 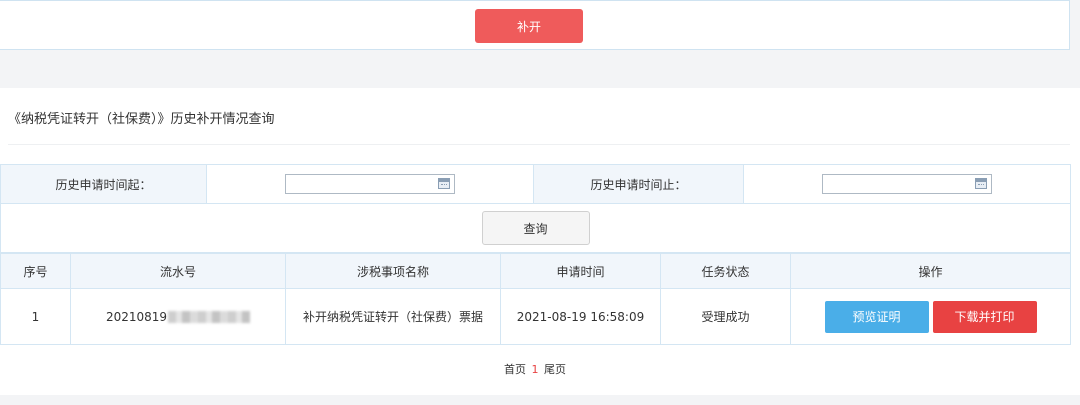 What do you see at coordinates (555, 369) in the screenshot?
I see `last-page-link: 尾页` at bounding box center [555, 369].